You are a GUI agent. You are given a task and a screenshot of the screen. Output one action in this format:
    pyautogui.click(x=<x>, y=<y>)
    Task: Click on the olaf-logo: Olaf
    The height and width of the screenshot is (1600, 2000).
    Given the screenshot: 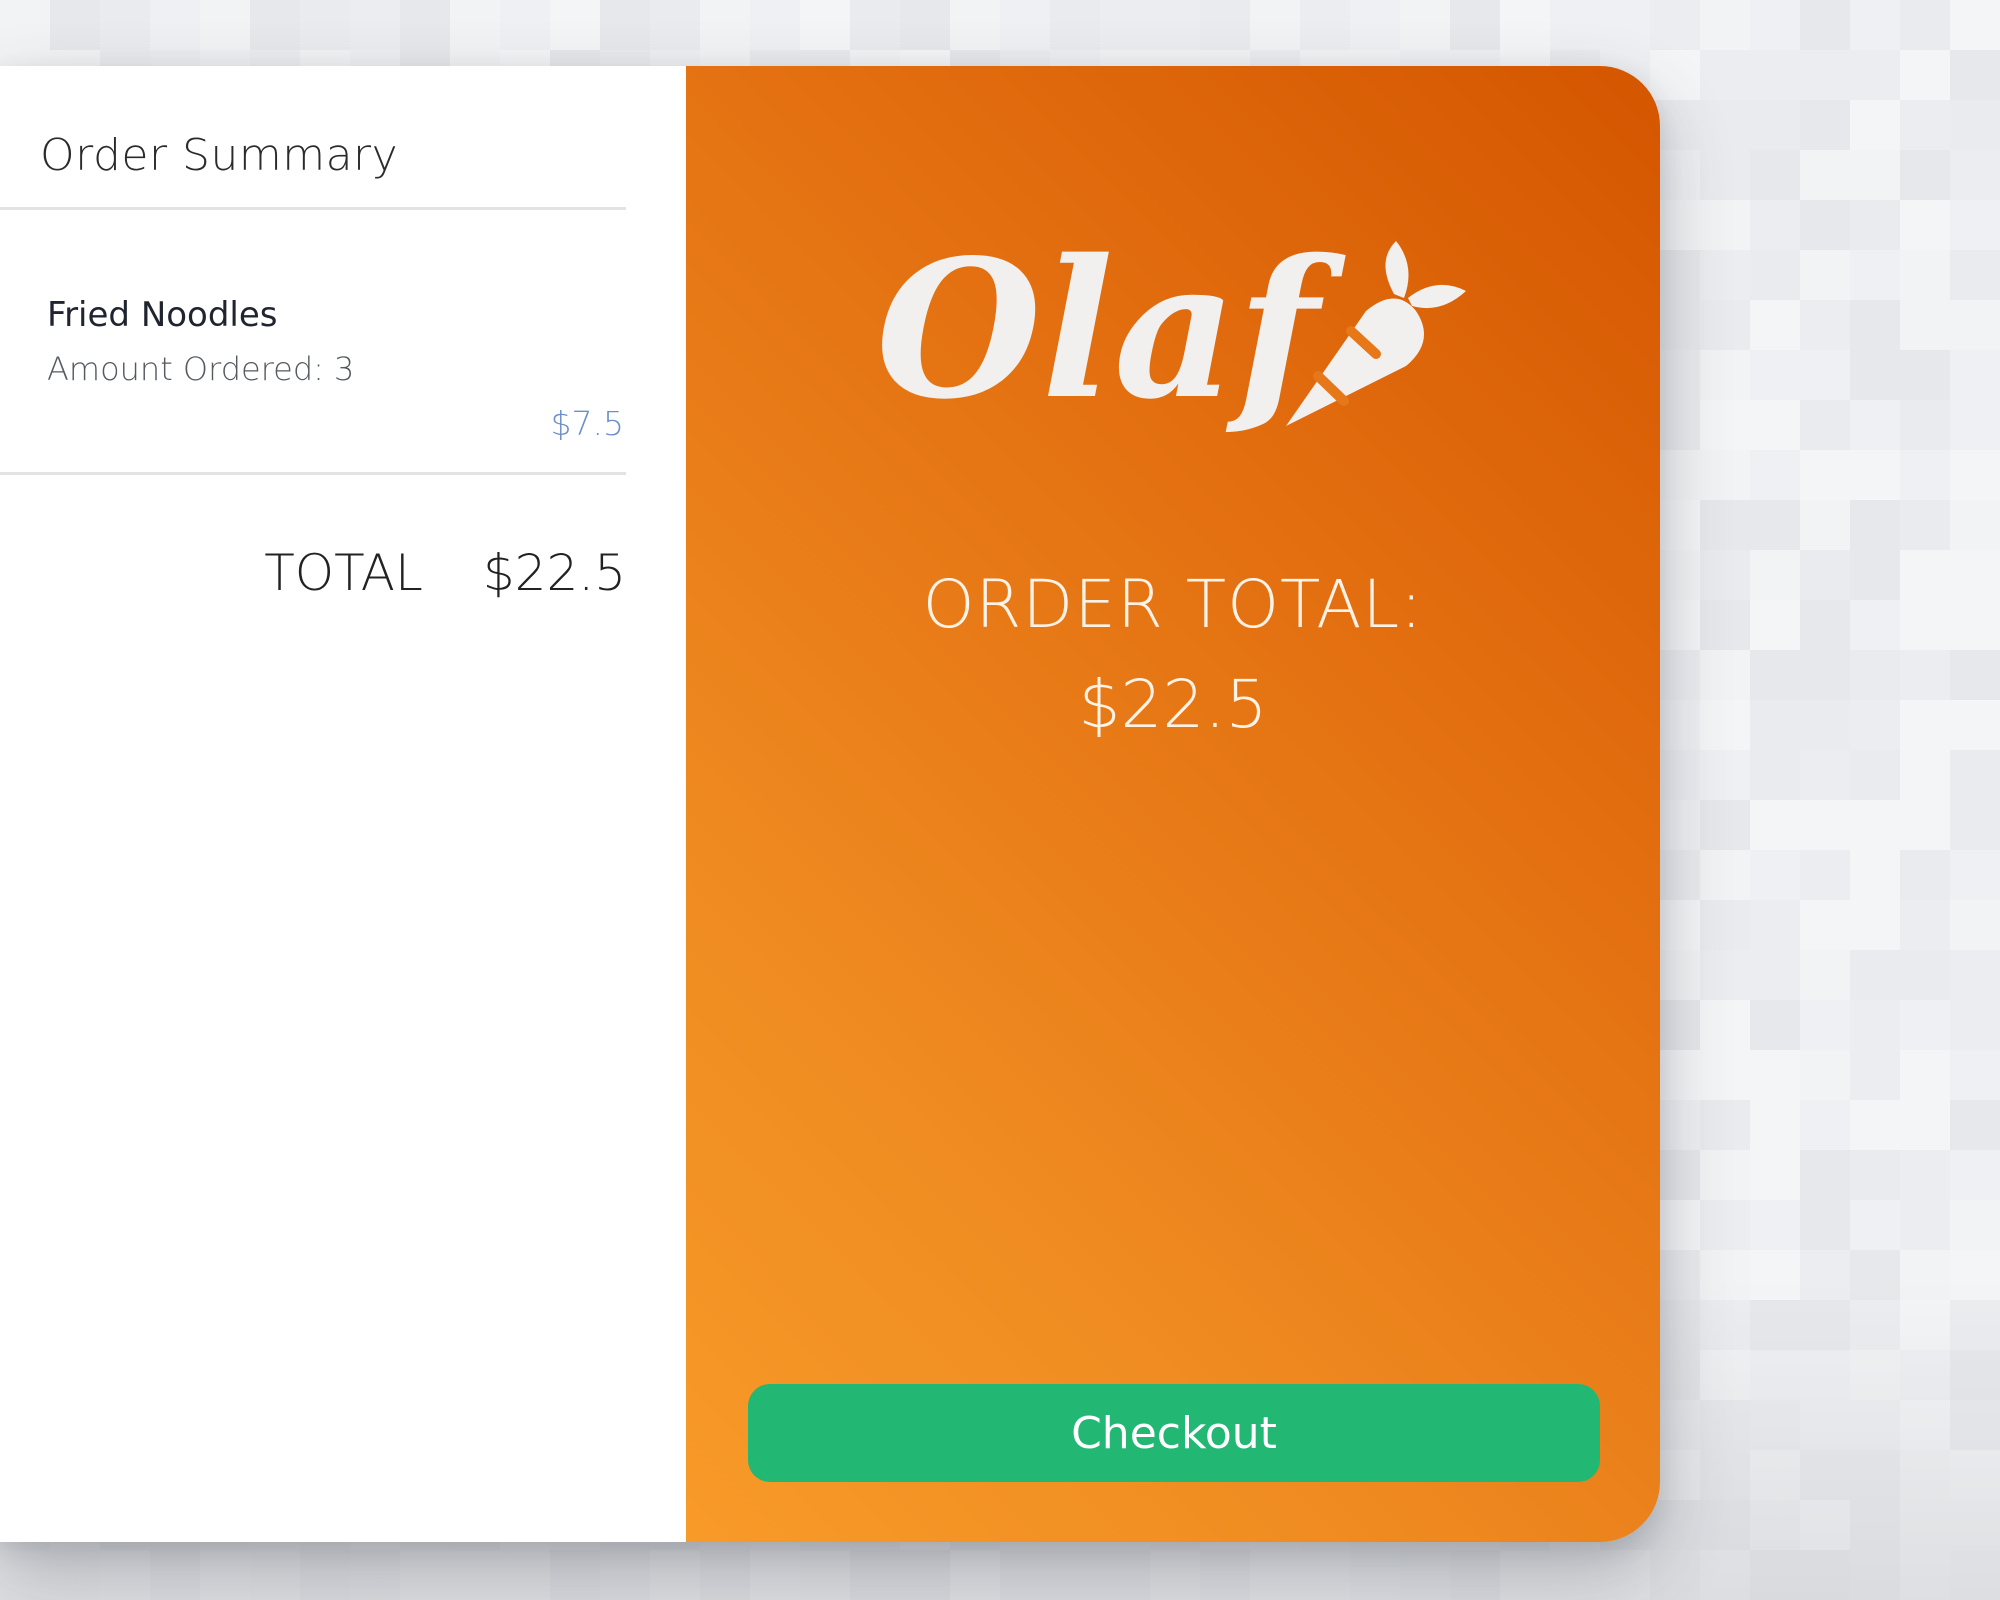 What is the action you would take?
    pyautogui.click(x=1171, y=329)
    